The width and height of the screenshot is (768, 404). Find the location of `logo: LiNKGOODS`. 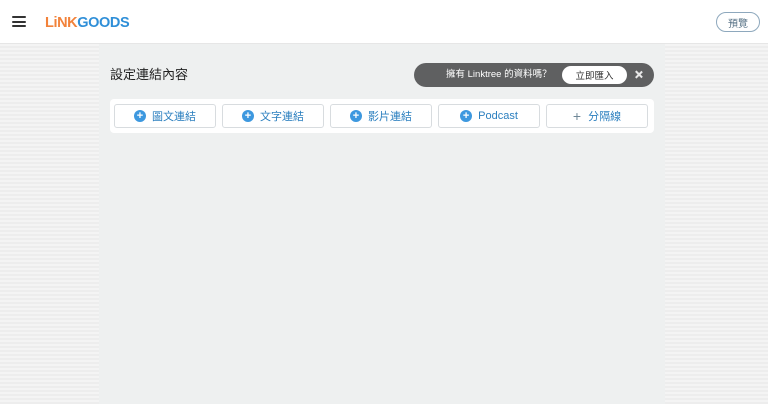

logo: LiNKGOODS is located at coordinates (87, 23).